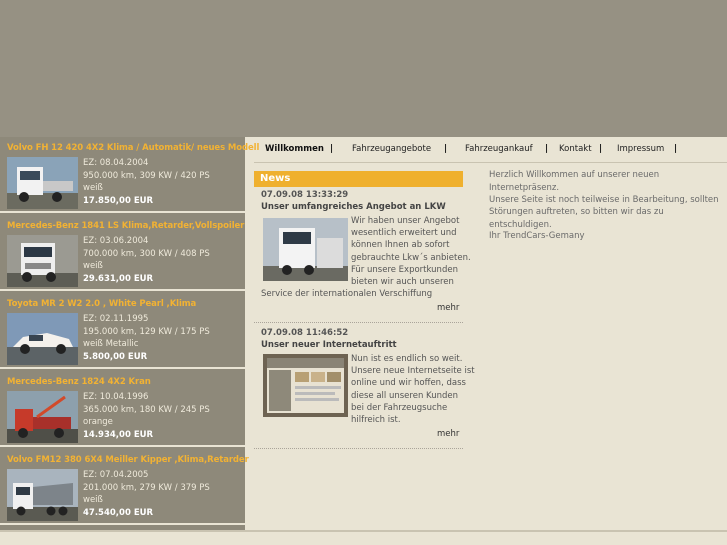 Image resolution: width=727 pixels, height=545 pixels. What do you see at coordinates (116, 241) in the screenshot?
I see `vehicle-registration: EZ: 03.06.2004` at bounding box center [116, 241].